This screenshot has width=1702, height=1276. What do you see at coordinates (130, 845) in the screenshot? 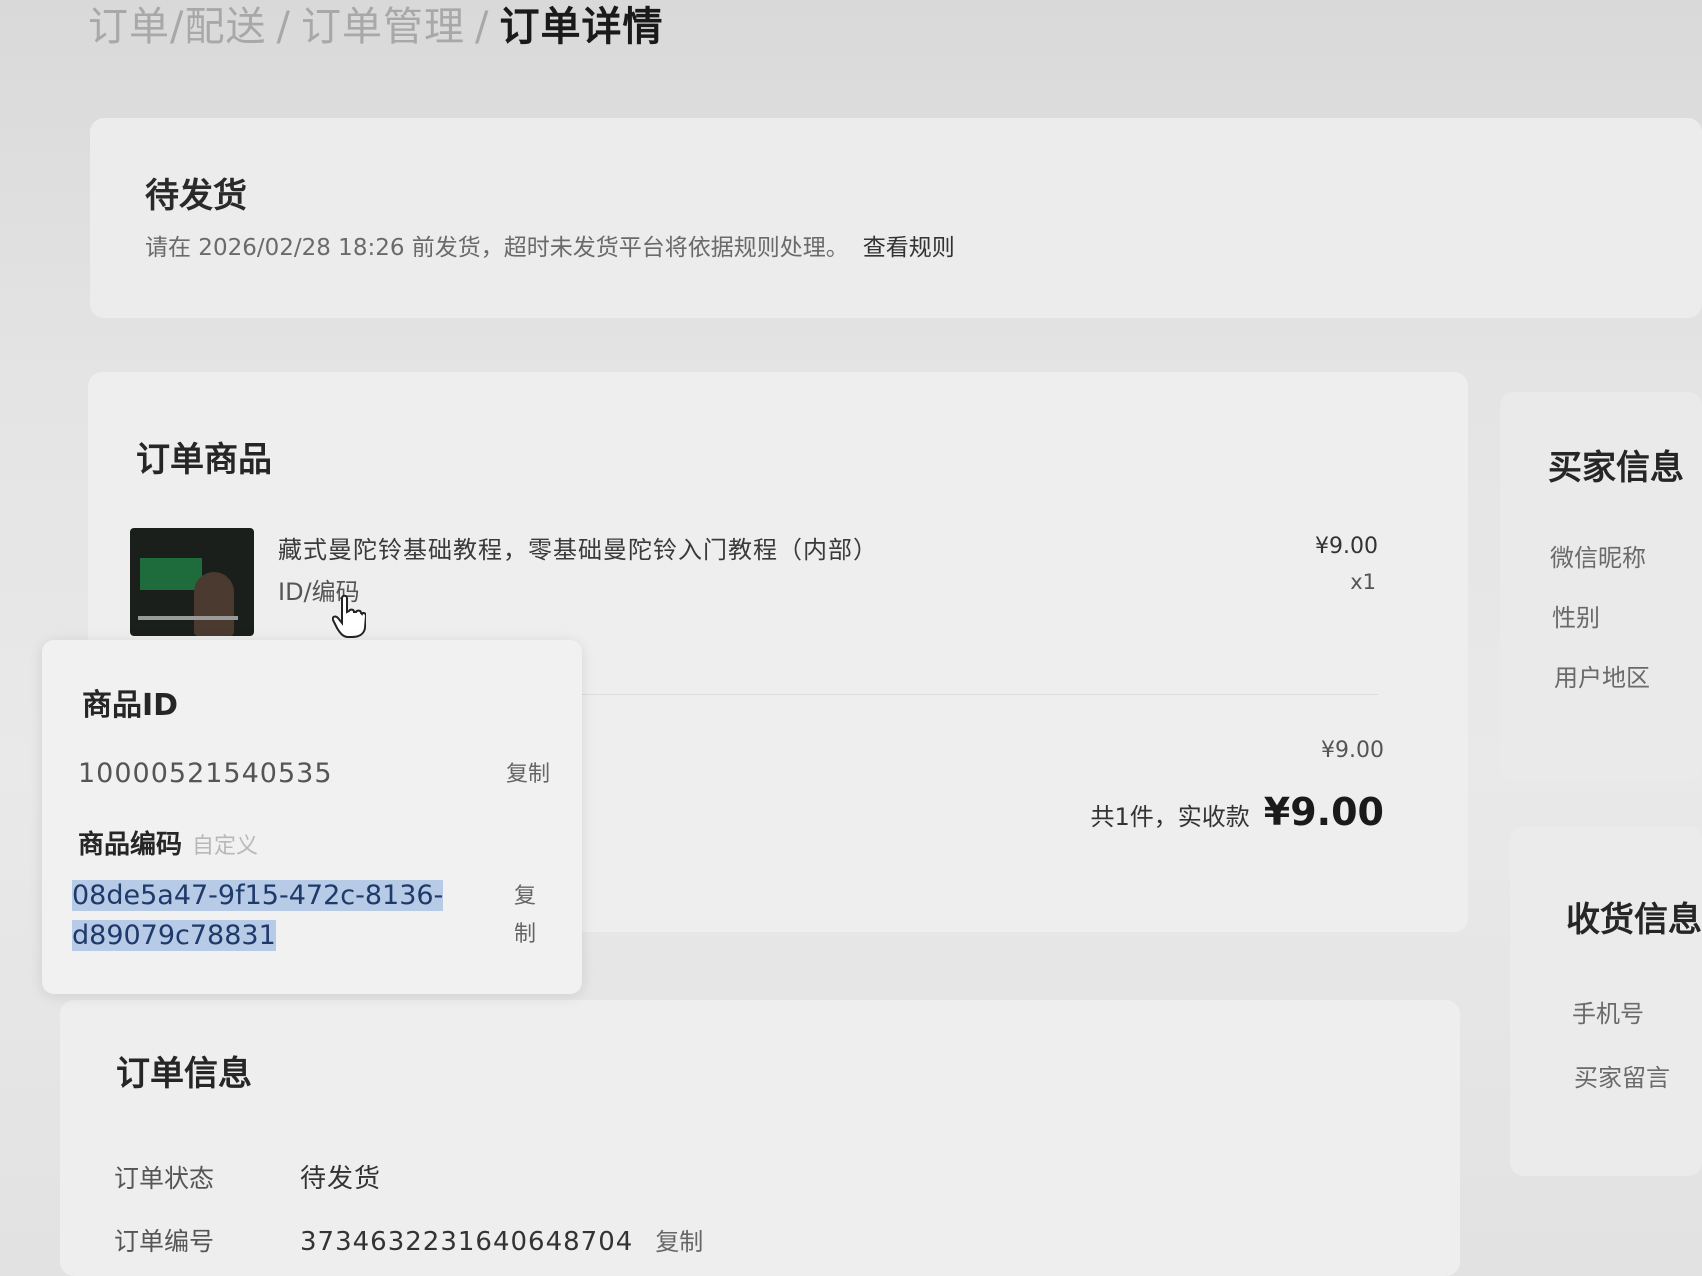
I see `product-code-label: 商品编码` at bounding box center [130, 845].